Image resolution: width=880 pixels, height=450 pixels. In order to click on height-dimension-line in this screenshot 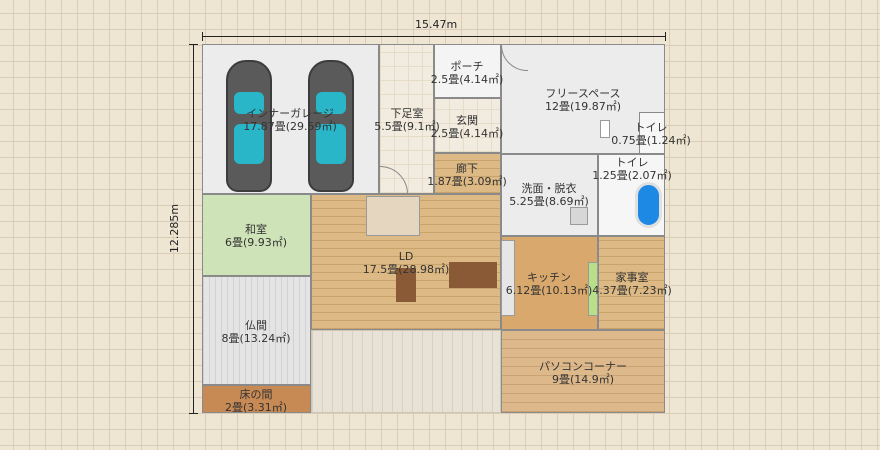, I will do `click(193, 228)`.